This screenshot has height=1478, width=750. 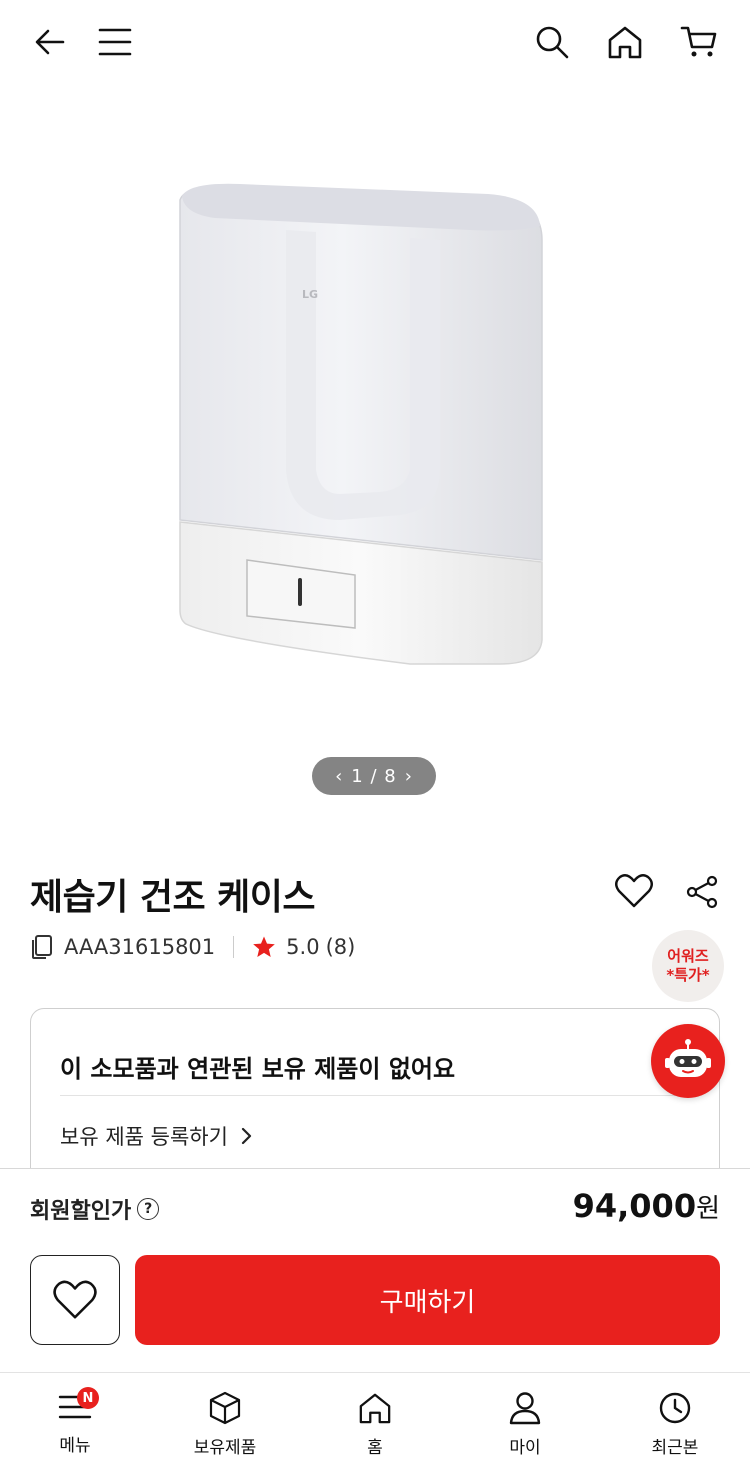 I want to click on purchase-sheet: 회원할인가 ? 94,000원 구매하기, so click(x=375, y=1270).